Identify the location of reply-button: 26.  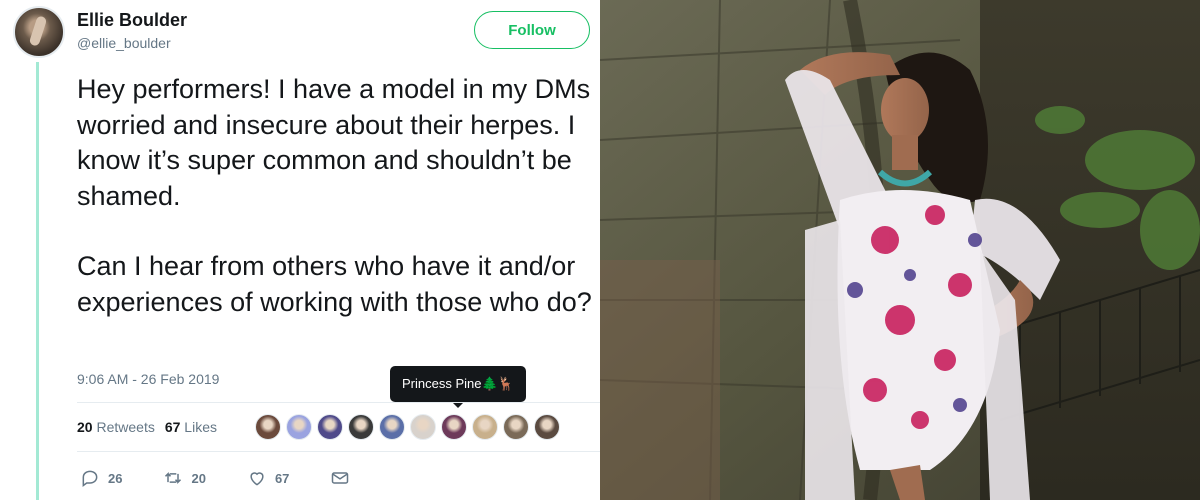
(101, 478).